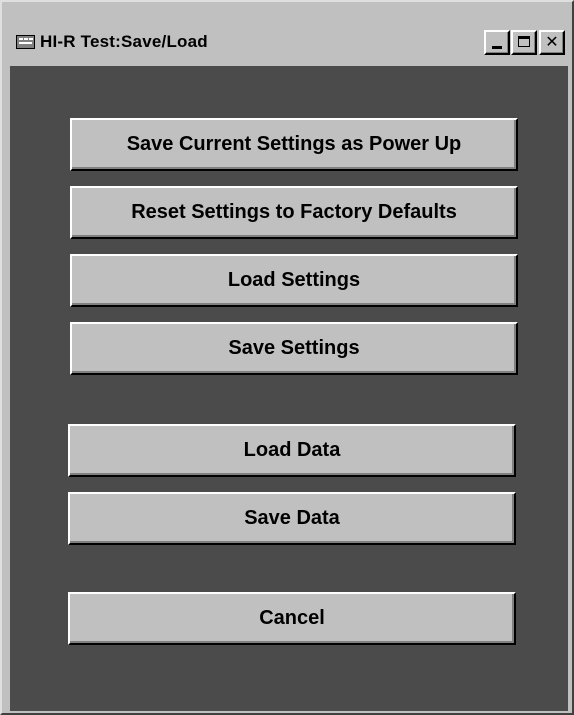  Describe the element at coordinates (497, 42) in the screenshot. I see `minimize-button` at that location.